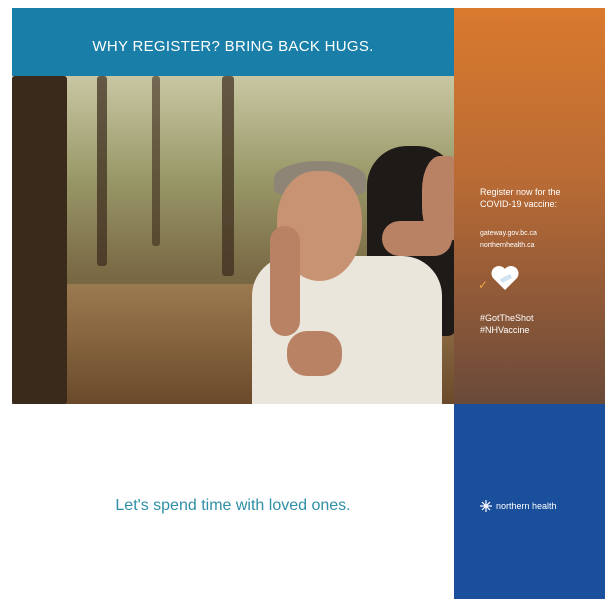  Describe the element at coordinates (526, 506) in the screenshot. I see `logo-text: northern health` at that location.